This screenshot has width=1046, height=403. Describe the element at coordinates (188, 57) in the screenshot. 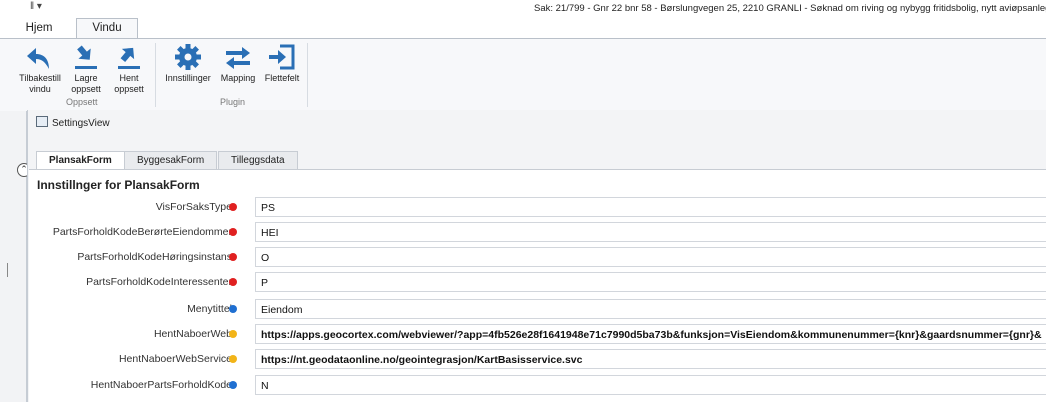

I see `gear-icon` at that location.